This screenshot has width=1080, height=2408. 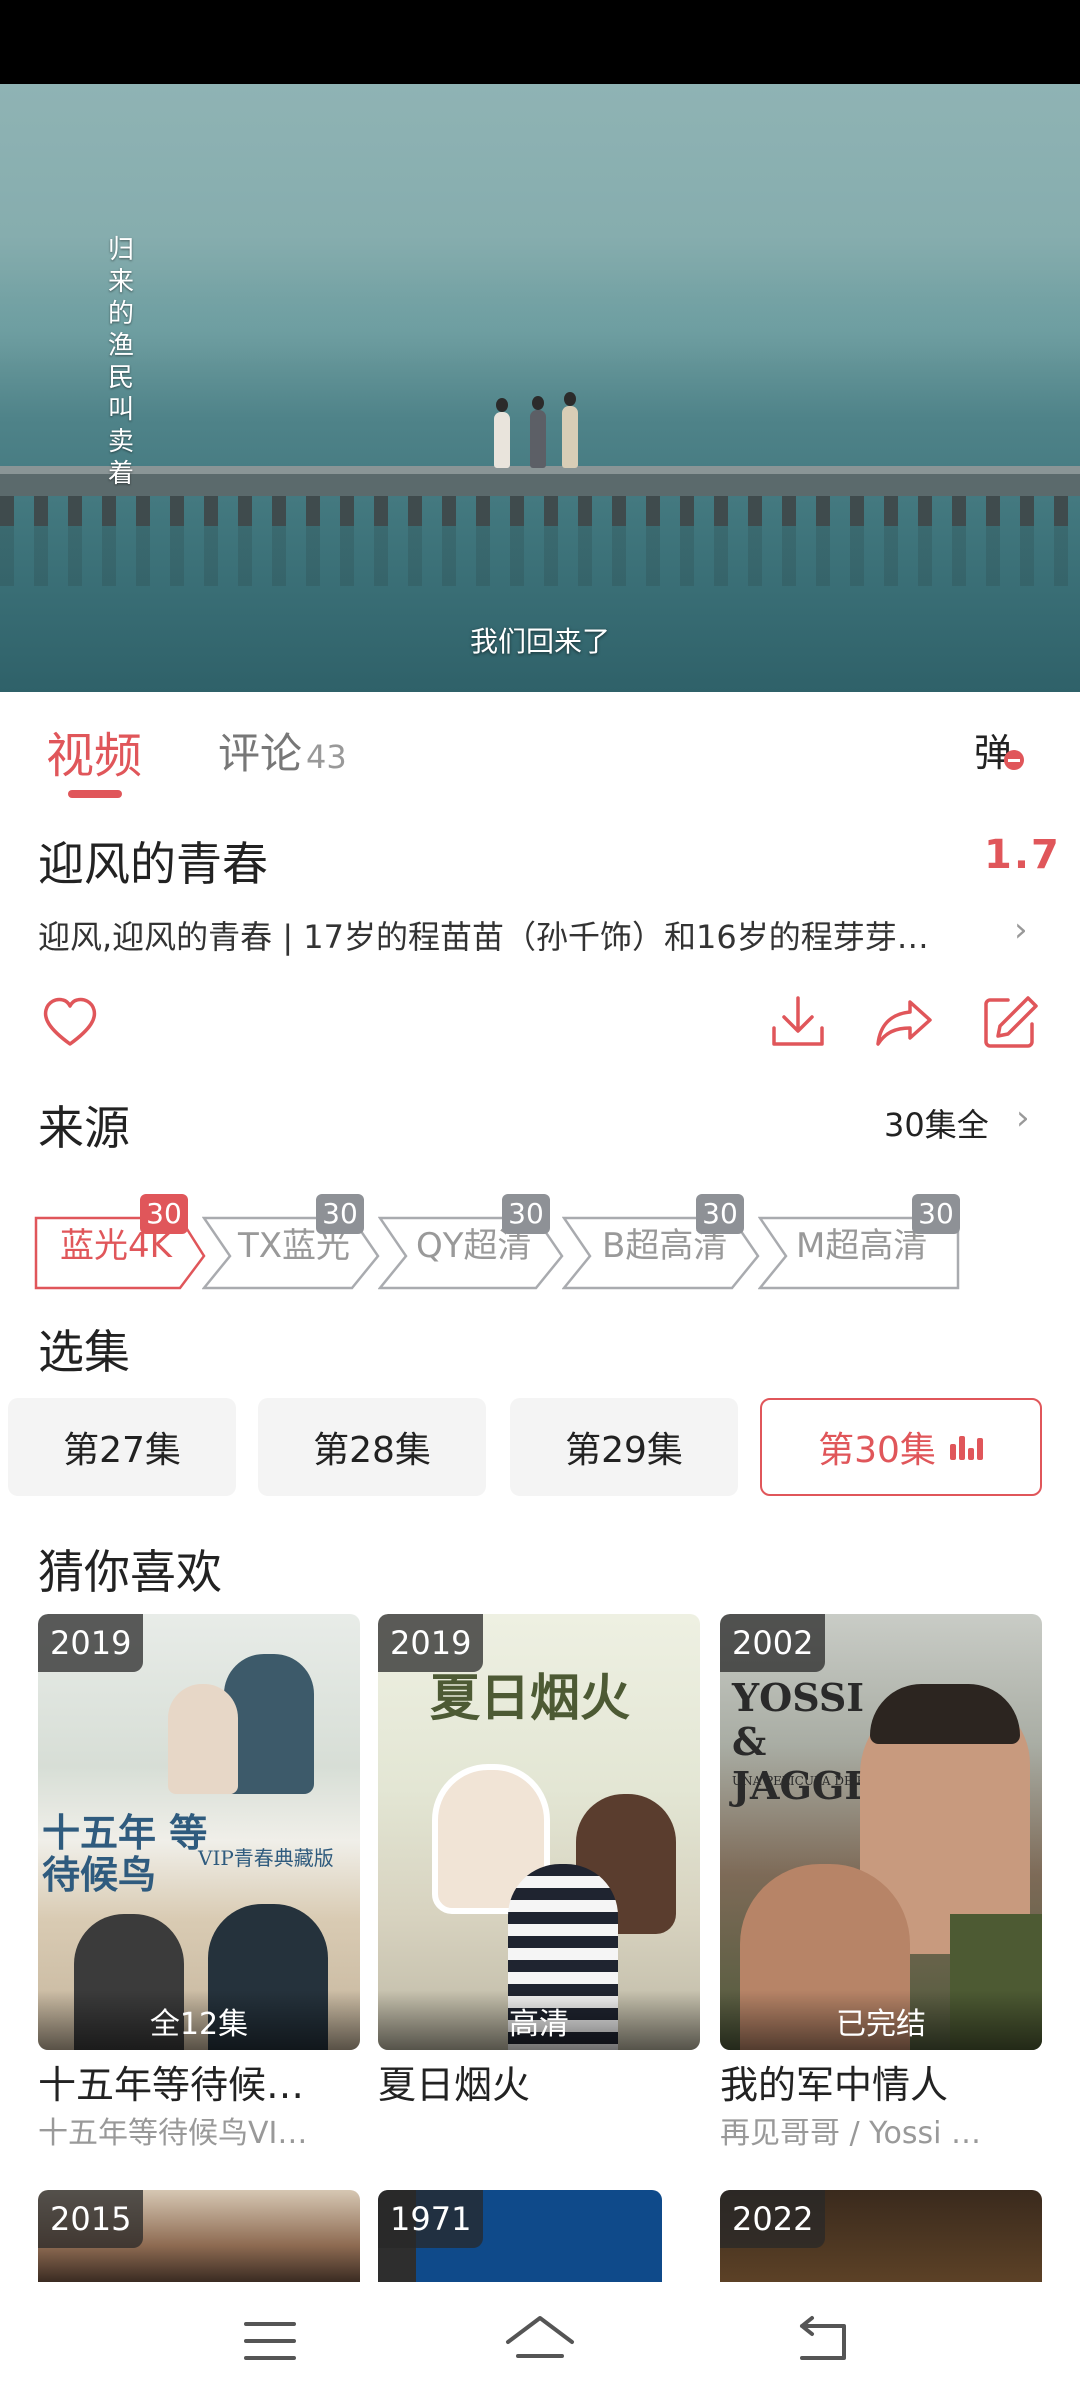 I want to click on download-icon, so click(x=798, y=1022).